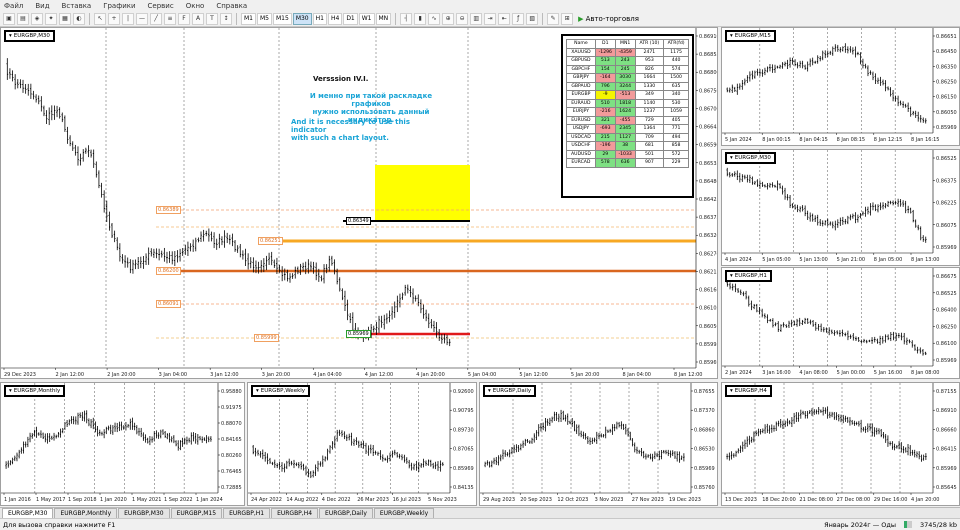  Describe the element at coordinates (282, 18) in the screenshot. I see `timeframe-m15: M15` at that location.